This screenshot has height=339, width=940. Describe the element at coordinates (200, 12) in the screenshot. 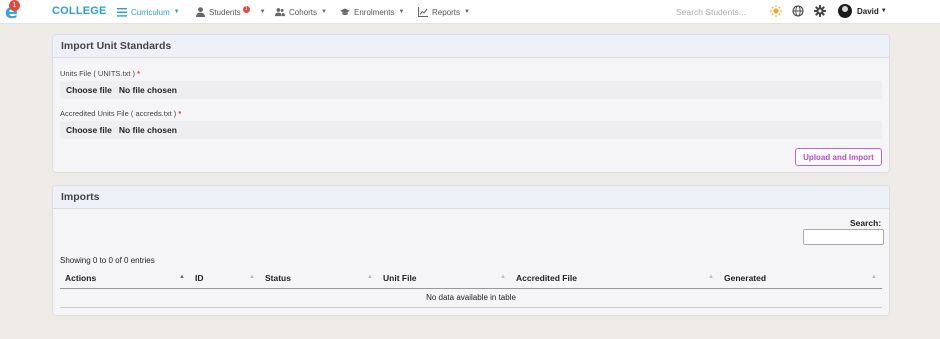

I see `user-icon` at that location.